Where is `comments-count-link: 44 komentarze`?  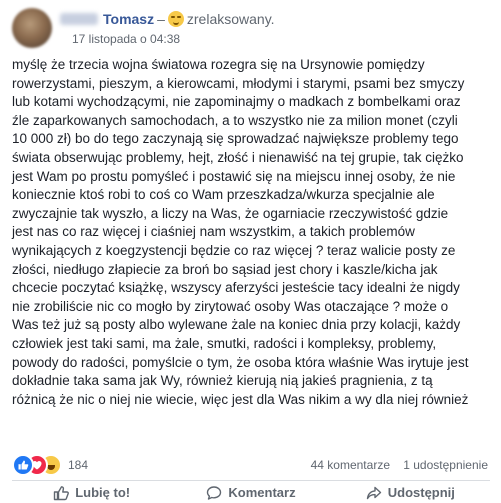 comments-count-link: 44 komentarze is located at coordinates (350, 465).